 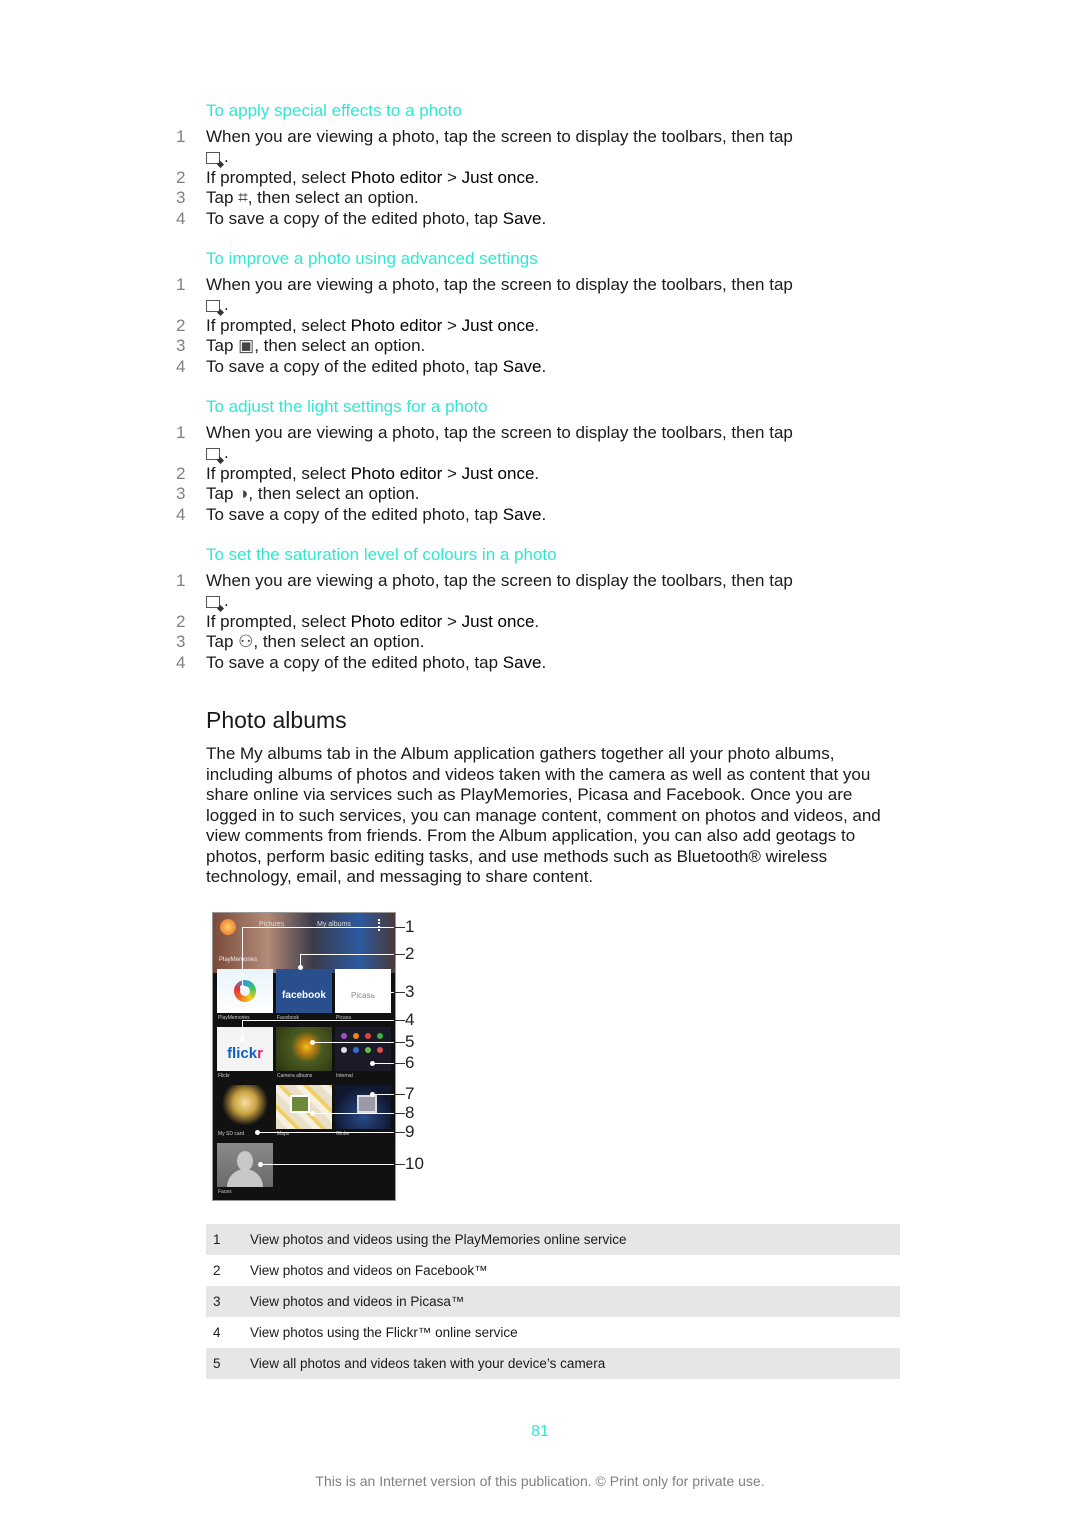 I want to click on playmemories-section-label: PlayMemories, so click(x=238, y=960).